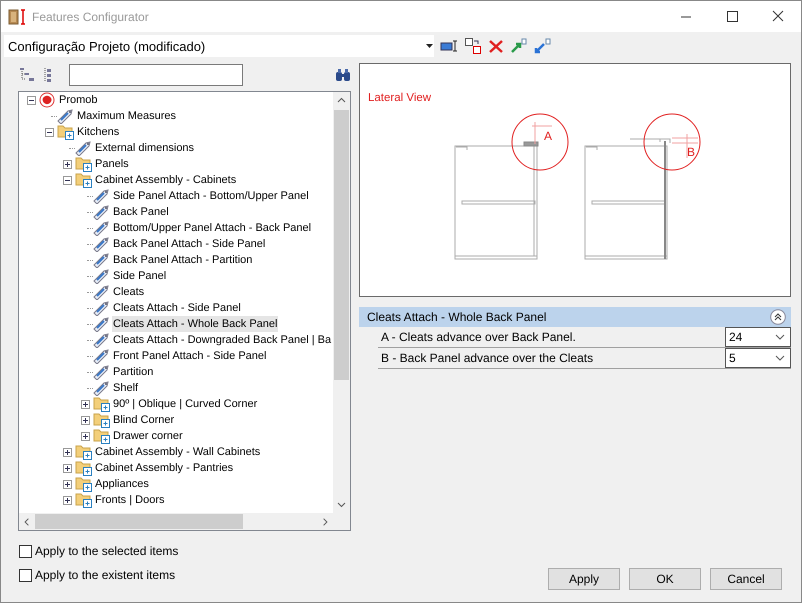 The image size is (802, 603). What do you see at coordinates (457, 317) in the screenshot?
I see `property-group-title: Cleats Attach - Whole Back Panel` at bounding box center [457, 317].